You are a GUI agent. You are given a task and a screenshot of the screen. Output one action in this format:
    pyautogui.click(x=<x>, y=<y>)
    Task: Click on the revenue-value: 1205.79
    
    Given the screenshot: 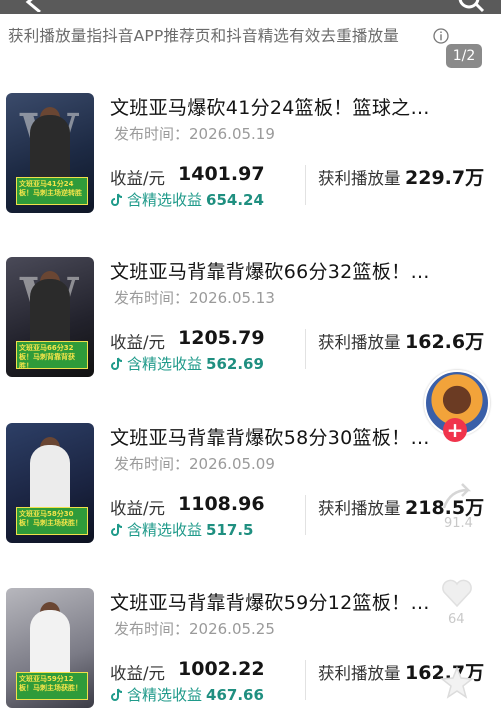 What is the action you would take?
    pyautogui.click(x=221, y=338)
    